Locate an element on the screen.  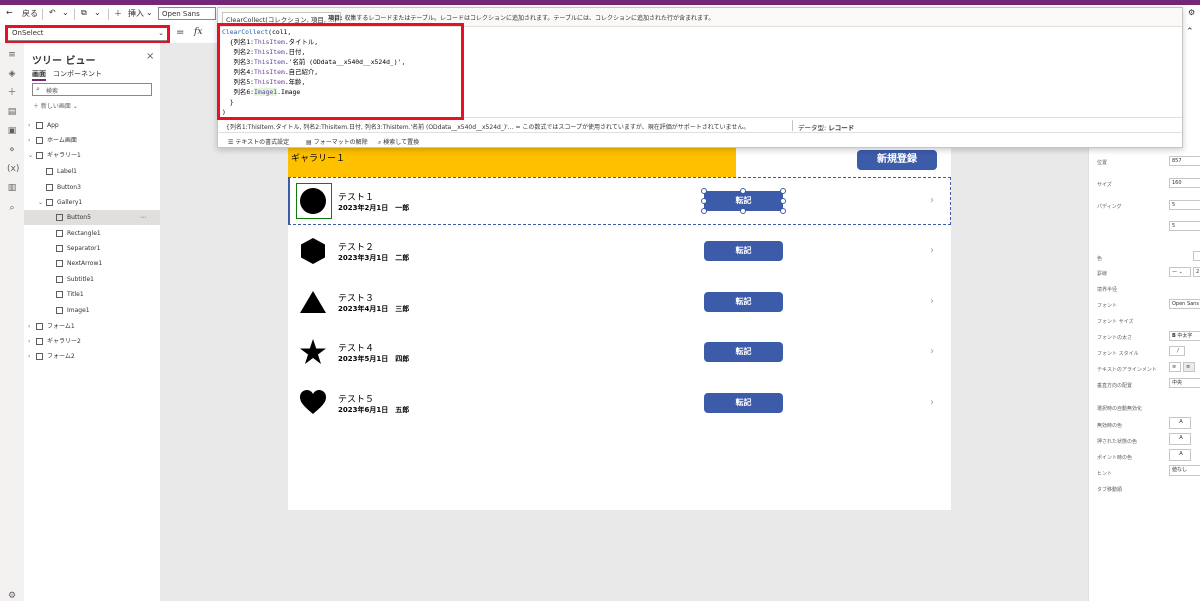
more-icon: ⋯ is located at coordinates (143, 217).